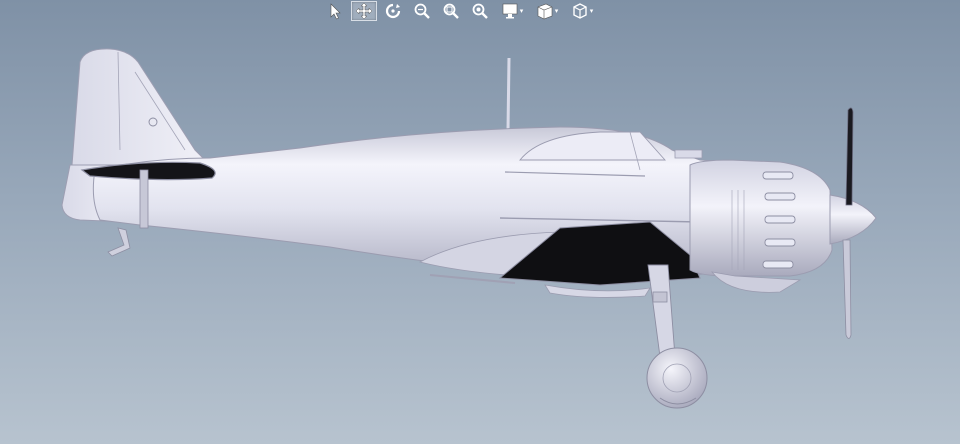 Image resolution: width=960 pixels, height=444 pixels. I want to click on tail-wheel, so click(119, 242).